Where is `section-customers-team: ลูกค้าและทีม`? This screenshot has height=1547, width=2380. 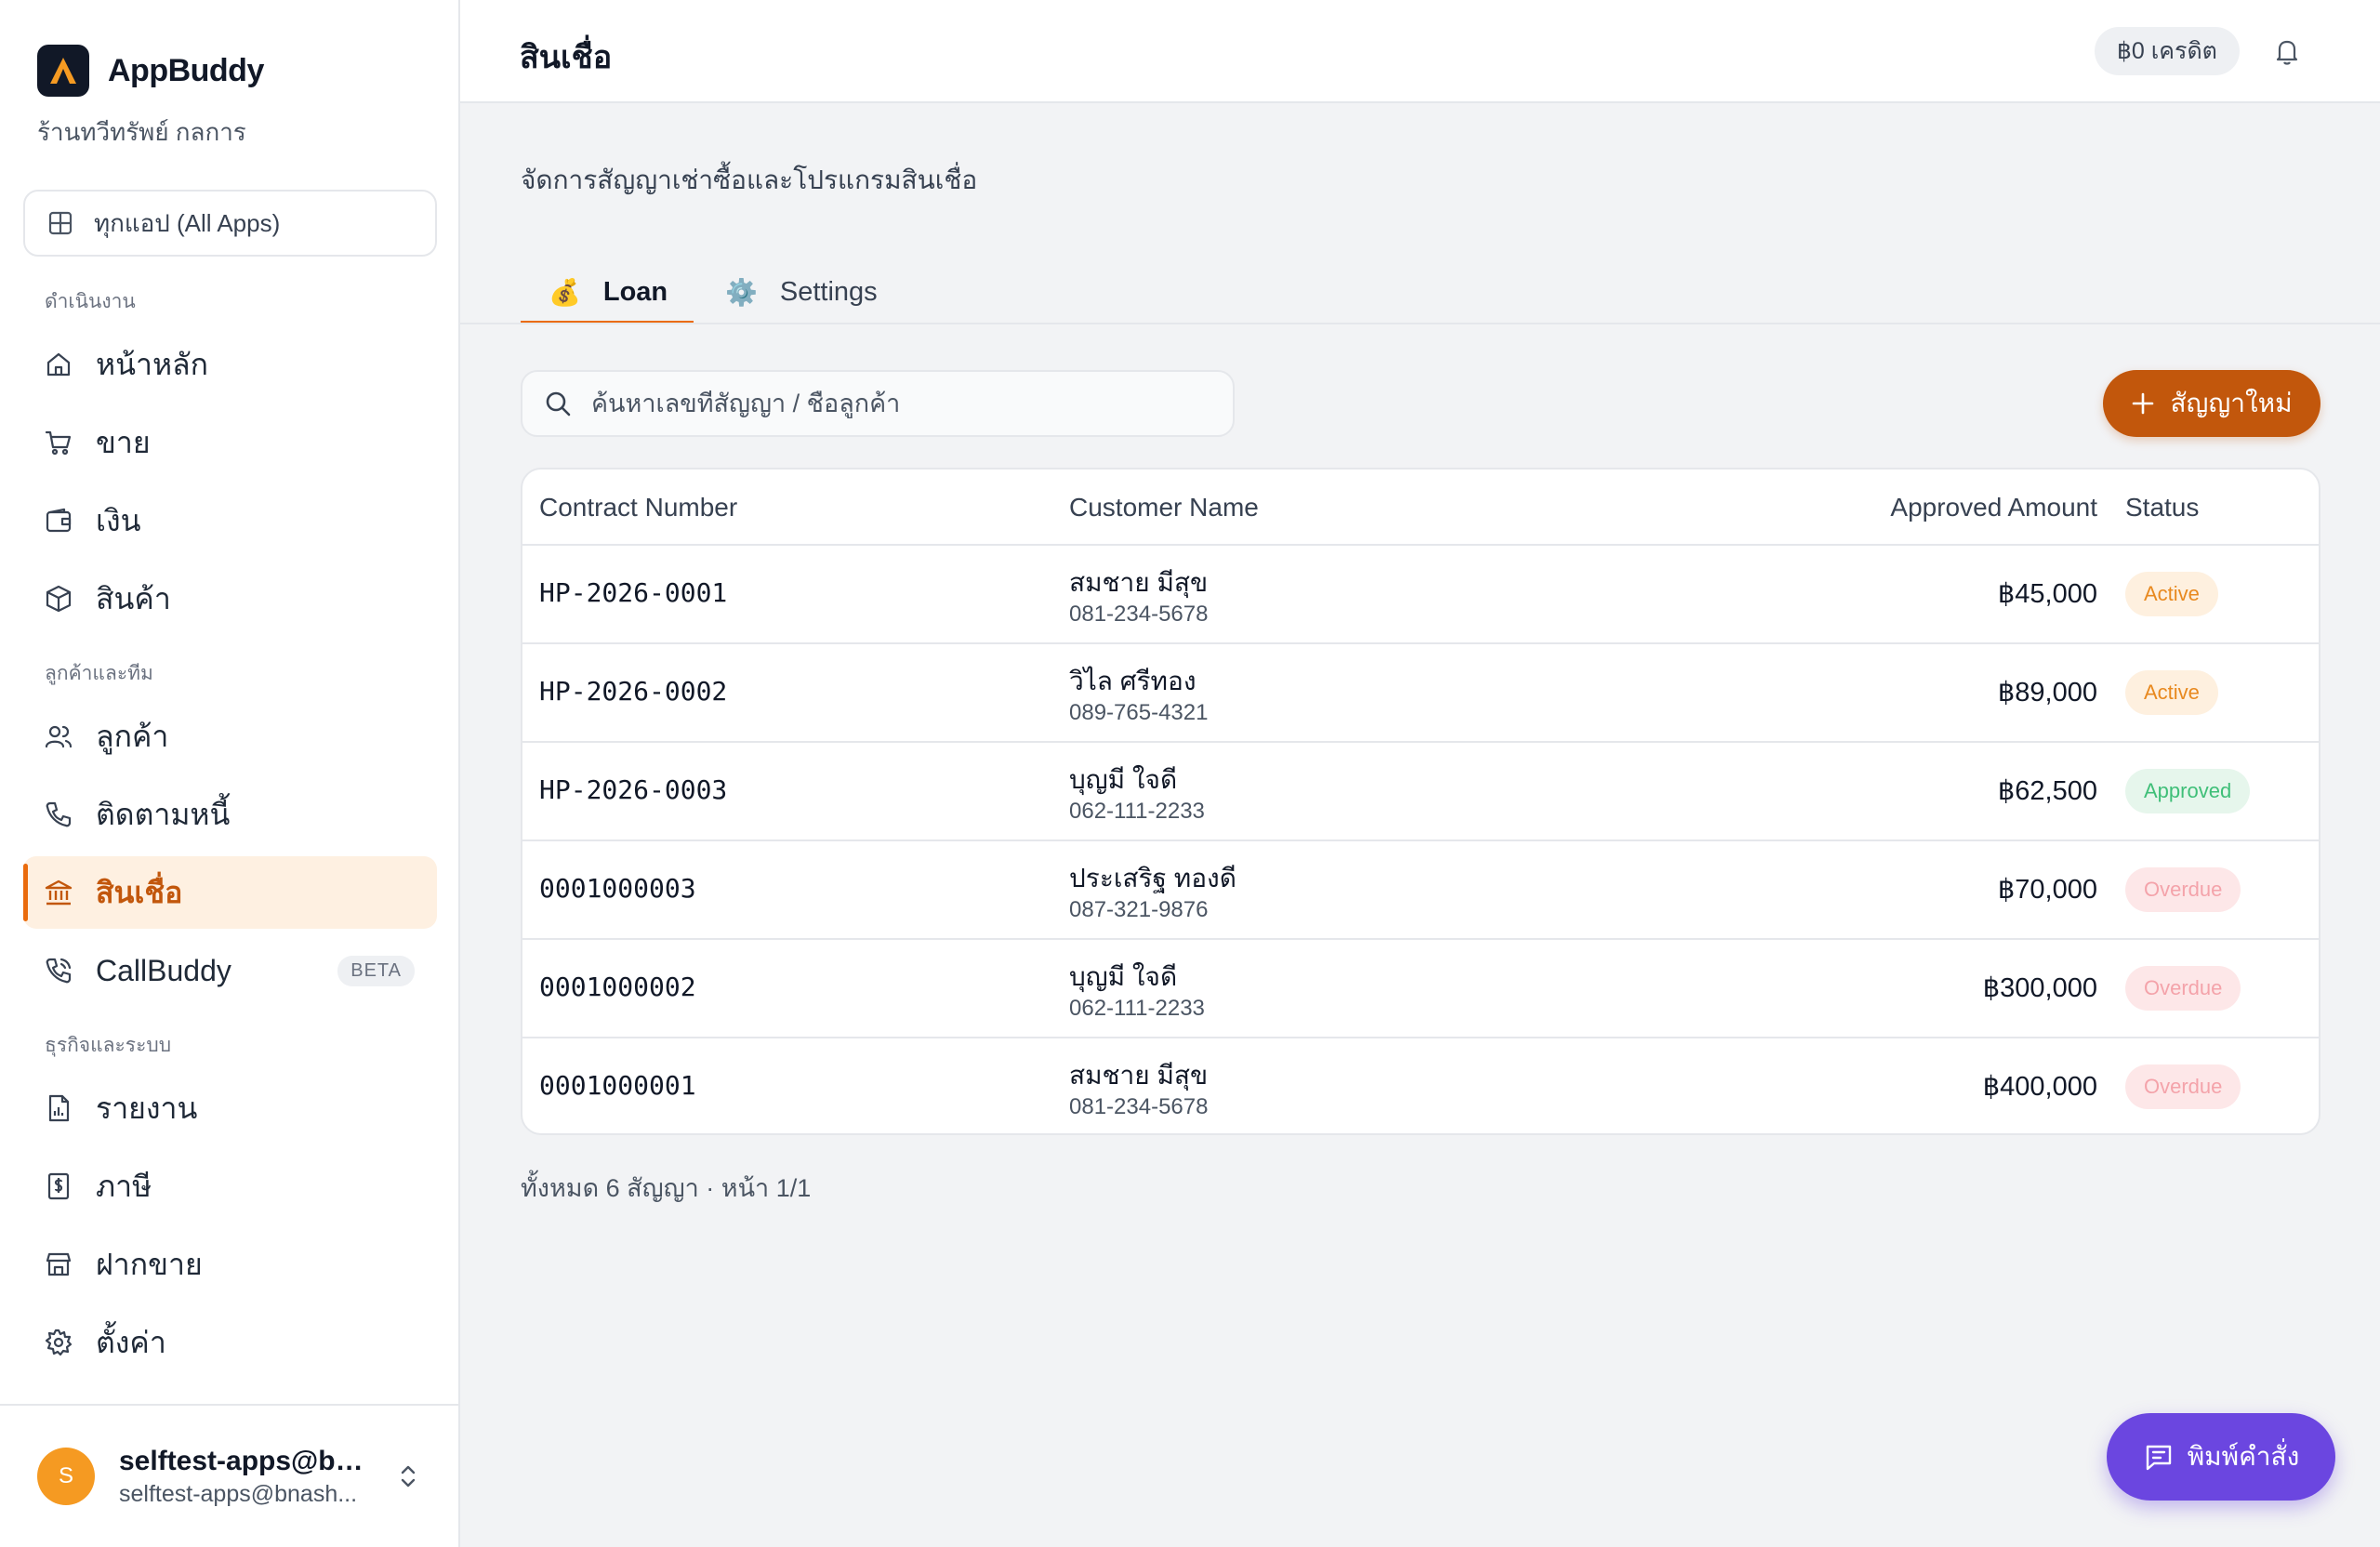 section-customers-team: ลูกค้าและทีม is located at coordinates (99, 673).